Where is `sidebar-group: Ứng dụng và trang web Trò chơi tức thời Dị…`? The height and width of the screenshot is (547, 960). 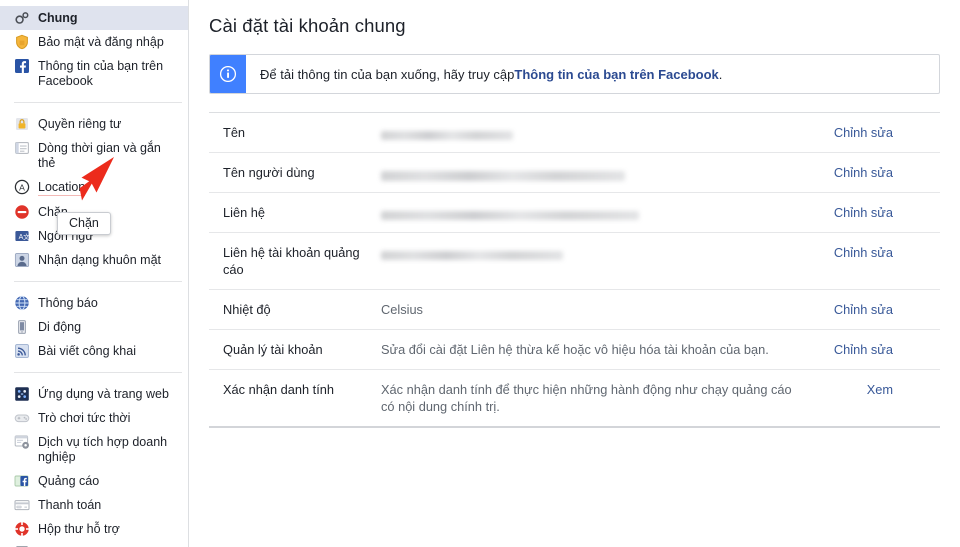 sidebar-group: Ứng dụng và trang web Trò chơi tức thời Dị… is located at coordinates (94, 464).